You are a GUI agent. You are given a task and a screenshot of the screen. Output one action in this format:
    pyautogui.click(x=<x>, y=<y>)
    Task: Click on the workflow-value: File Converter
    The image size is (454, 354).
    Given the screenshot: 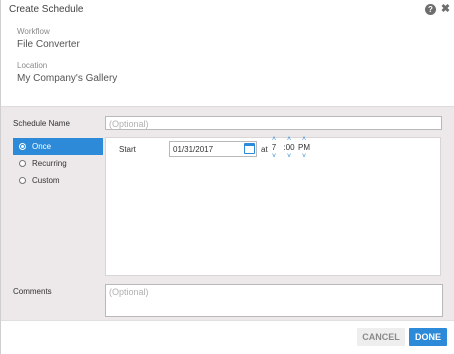 What is the action you would take?
    pyautogui.click(x=48, y=44)
    